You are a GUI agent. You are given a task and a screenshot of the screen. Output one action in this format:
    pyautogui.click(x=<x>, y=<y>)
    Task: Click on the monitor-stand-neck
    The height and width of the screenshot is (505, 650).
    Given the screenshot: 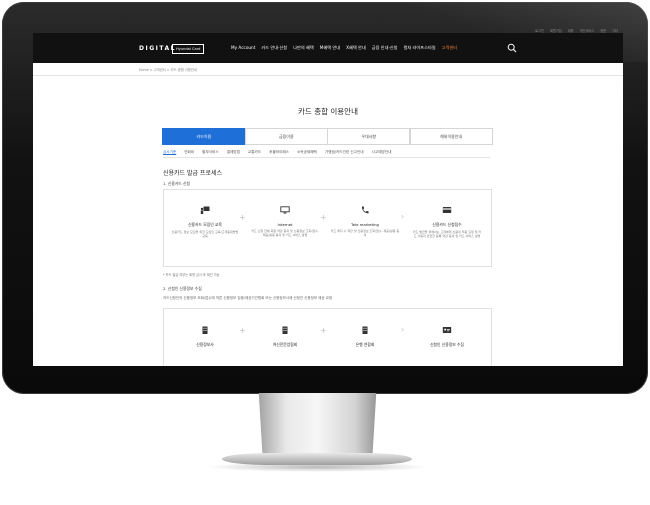 What is the action you would take?
    pyautogui.click(x=317, y=424)
    